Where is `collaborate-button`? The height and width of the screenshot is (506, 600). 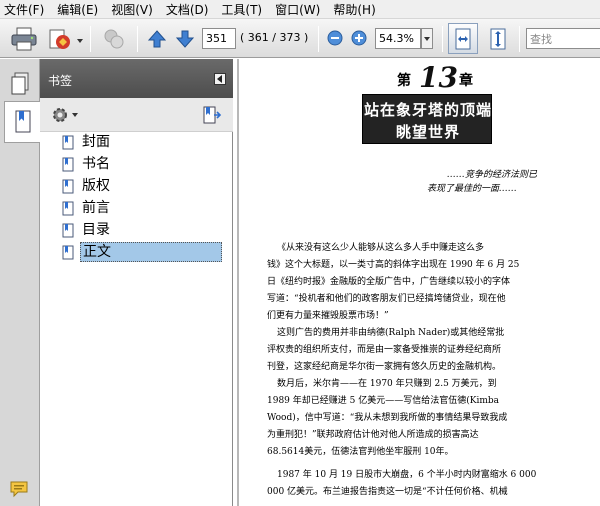
collaborate-button is located at coordinates (114, 39).